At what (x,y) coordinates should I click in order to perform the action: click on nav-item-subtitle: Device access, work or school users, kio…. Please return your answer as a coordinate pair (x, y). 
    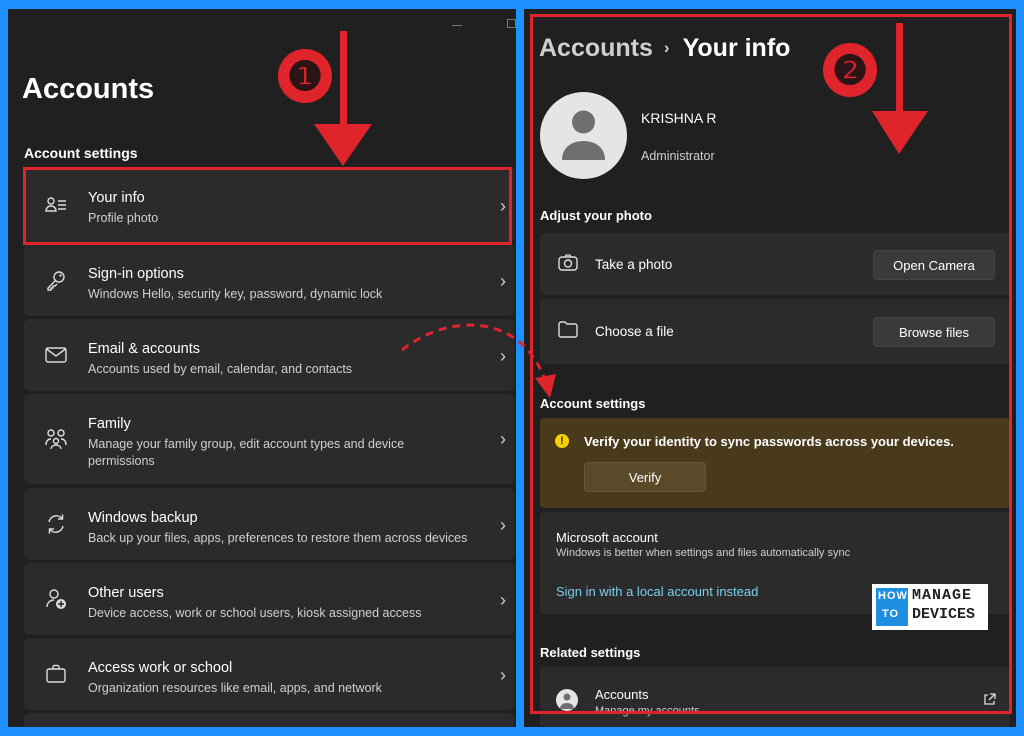
    Looking at the image, I should click on (255, 613).